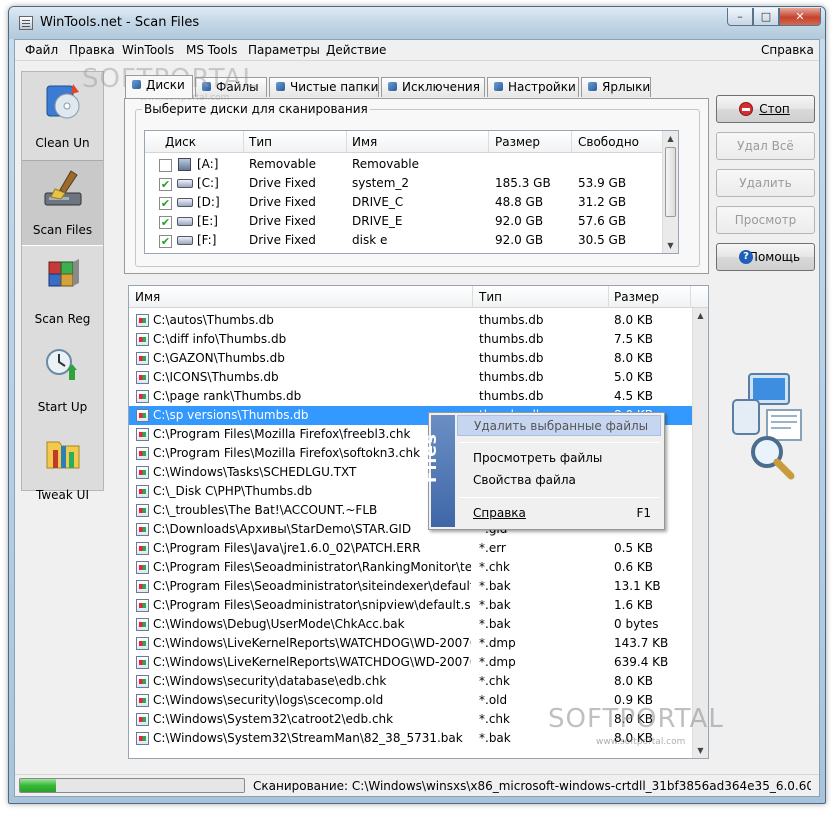 The width and height of the screenshot is (834, 813). I want to click on disk-cell-name: disk e, so click(370, 240).